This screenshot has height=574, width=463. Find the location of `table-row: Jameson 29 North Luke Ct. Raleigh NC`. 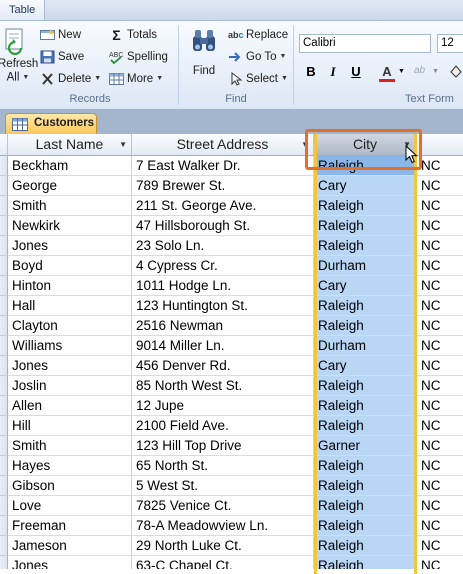

table-row: Jameson 29 North Luke Ct. Raleigh NC is located at coordinates (231, 546).